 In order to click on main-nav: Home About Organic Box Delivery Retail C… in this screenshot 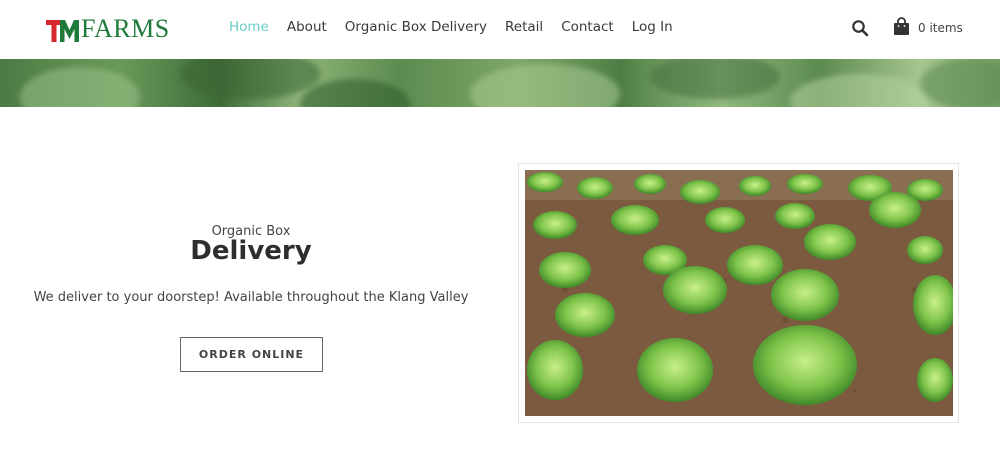, I will do `click(460, 27)`.